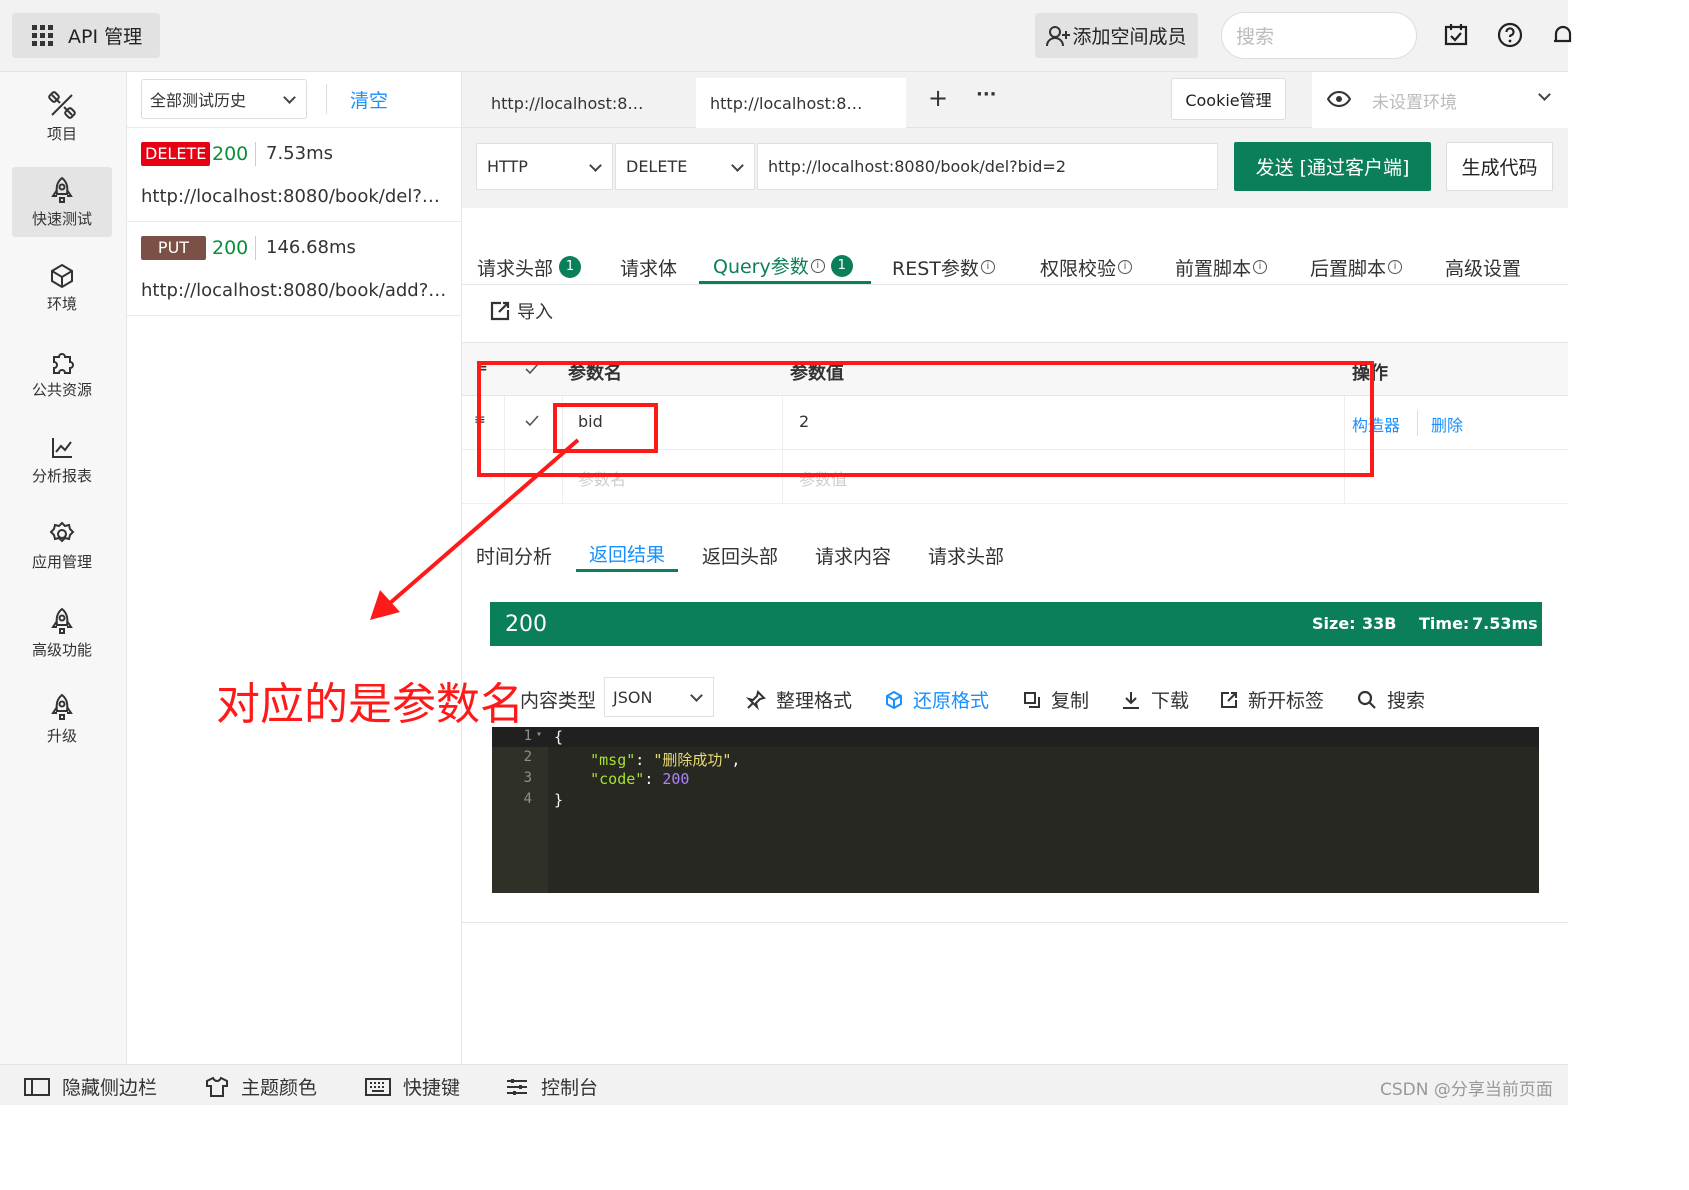  I want to click on more-tabs-button: ···, so click(986, 94).